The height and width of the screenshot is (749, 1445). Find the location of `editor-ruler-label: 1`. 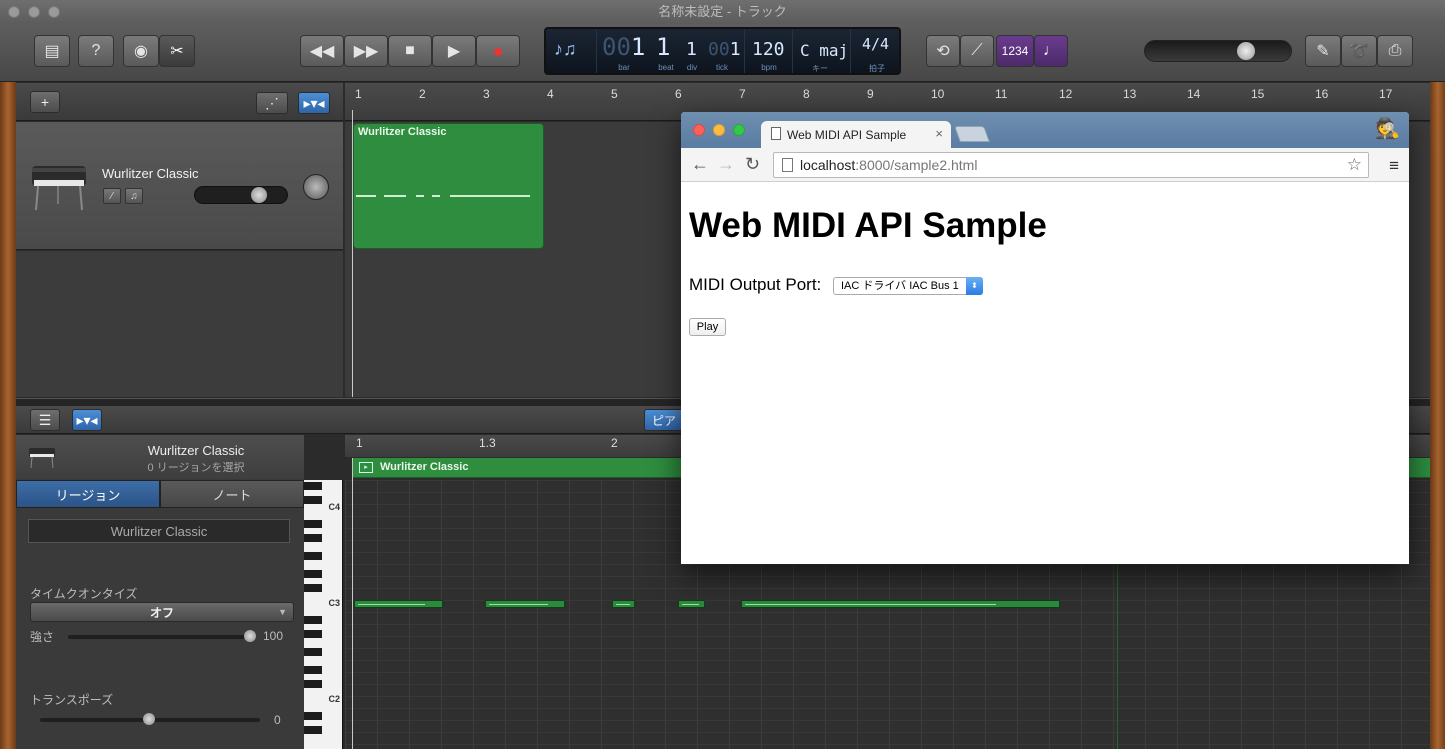

editor-ruler-label: 1 is located at coordinates (359, 443).